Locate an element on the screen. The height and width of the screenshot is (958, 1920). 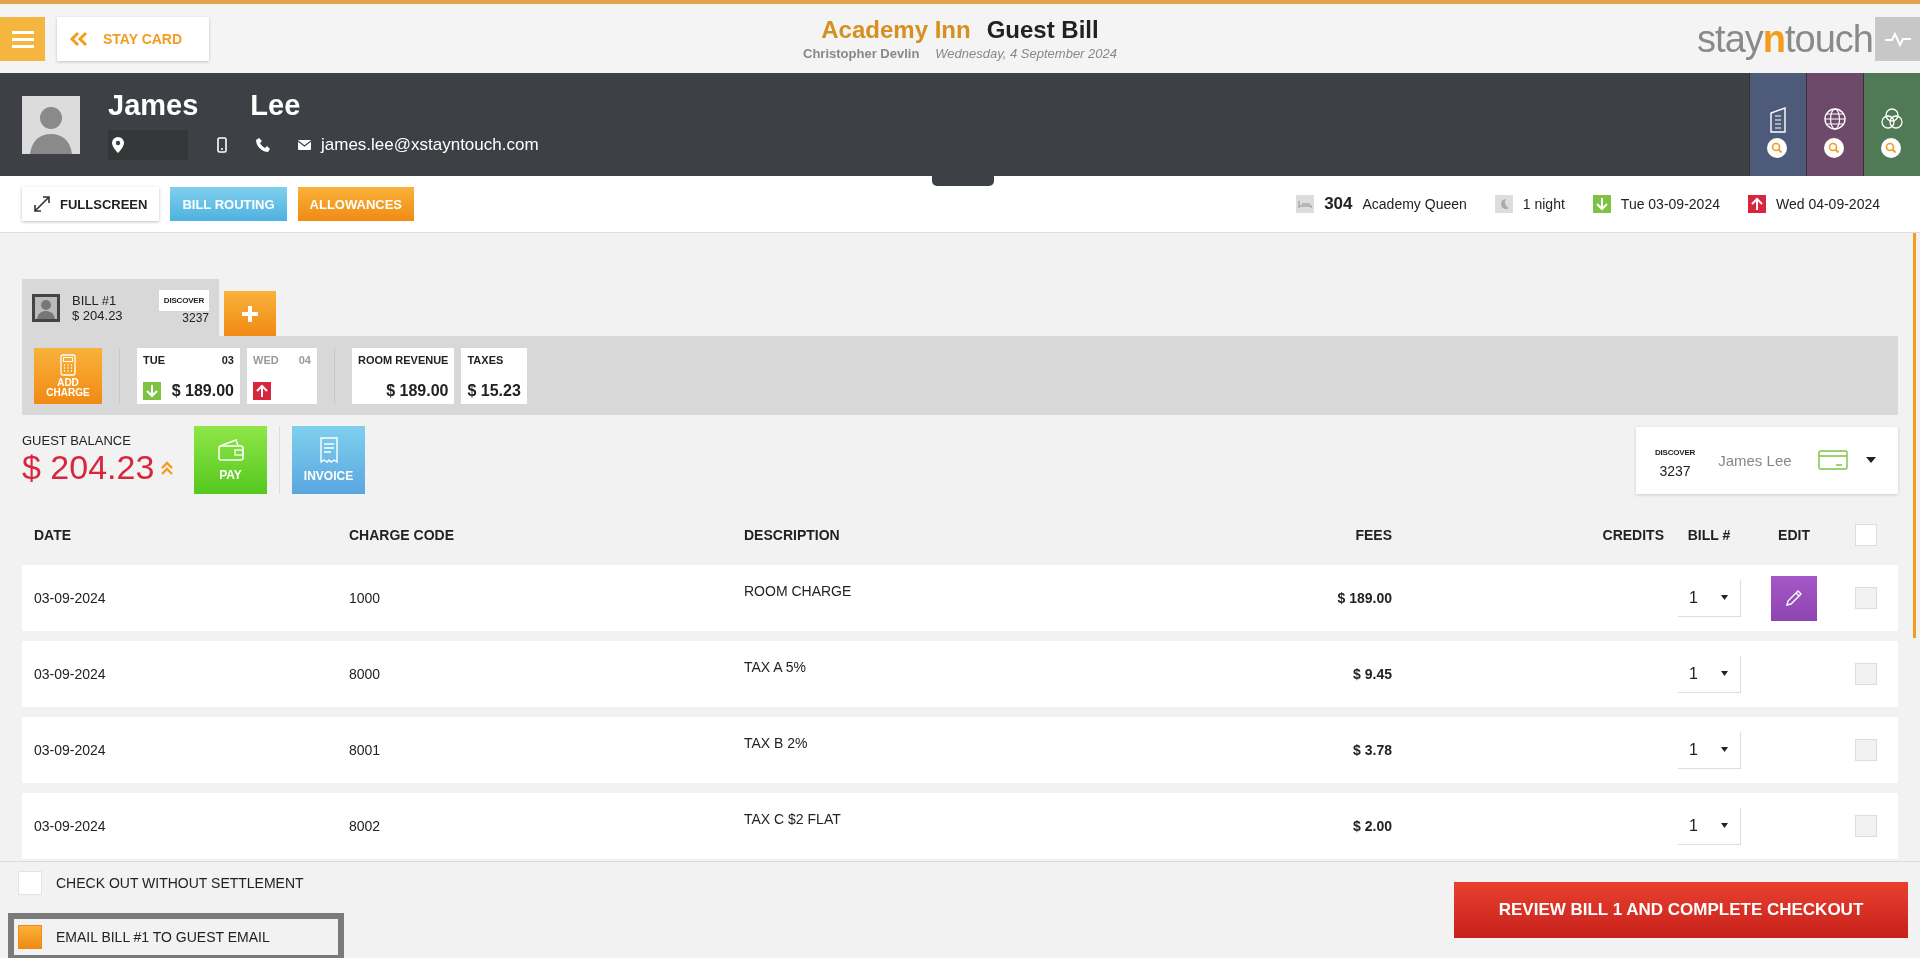
select-all-checkbox is located at coordinates (1866, 535).